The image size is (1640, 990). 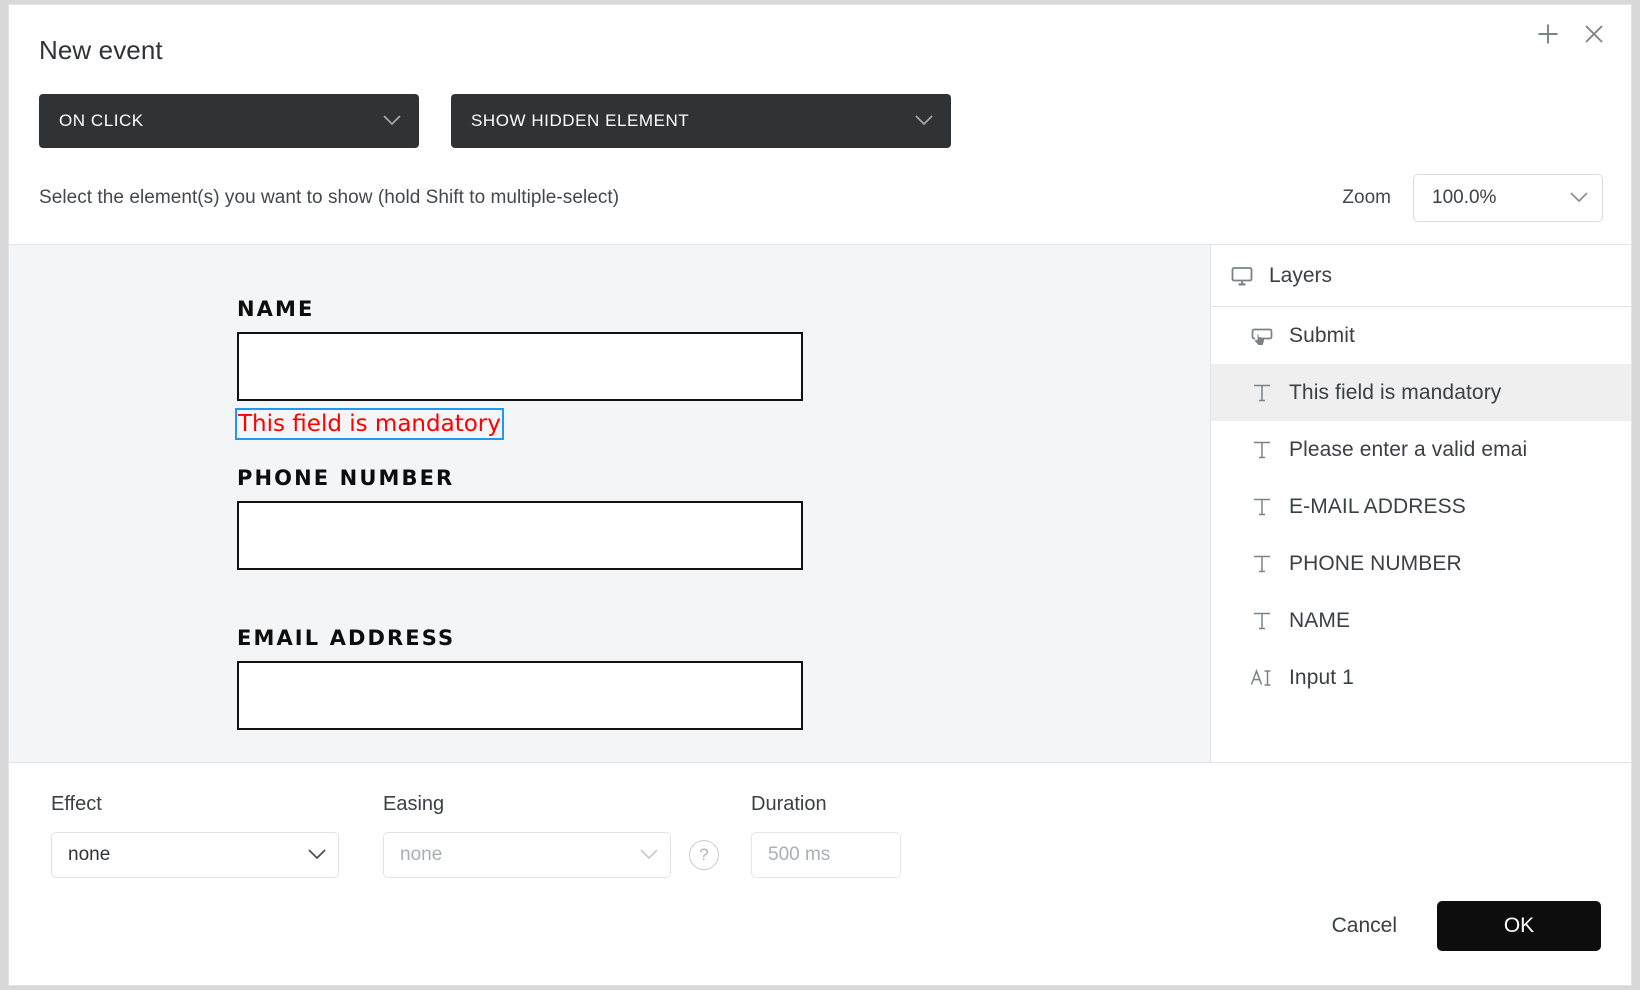 I want to click on error-text-mandatory: This field is mandatory, so click(x=369, y=424).